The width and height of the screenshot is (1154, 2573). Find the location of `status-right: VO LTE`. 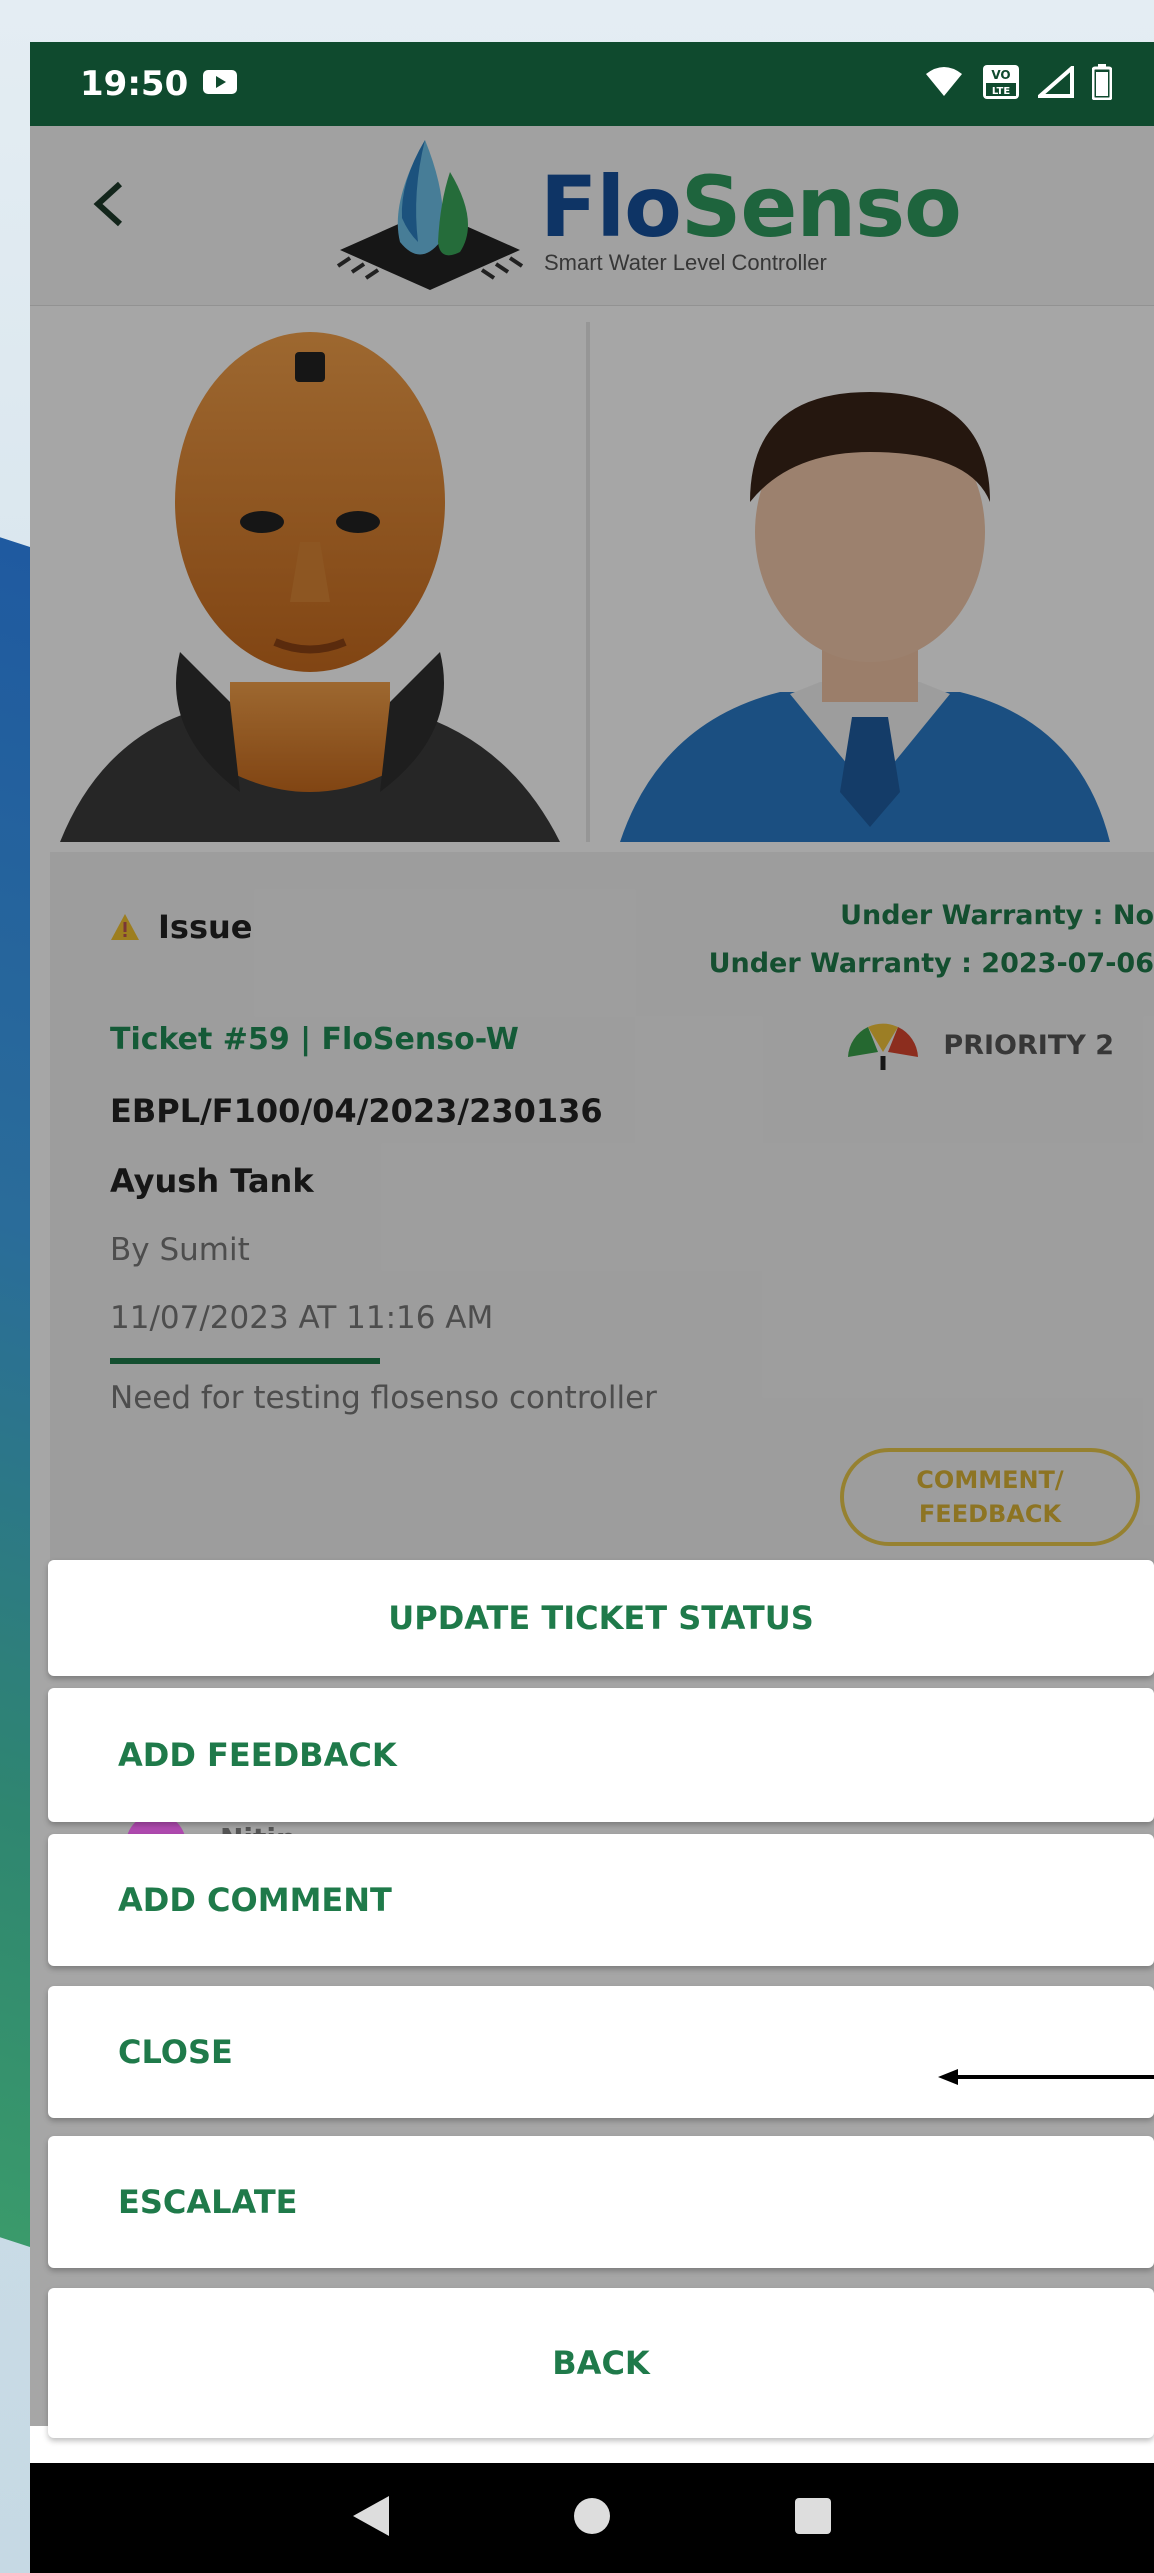

status-right: VO LTE is located at coordinates (1018, 83).